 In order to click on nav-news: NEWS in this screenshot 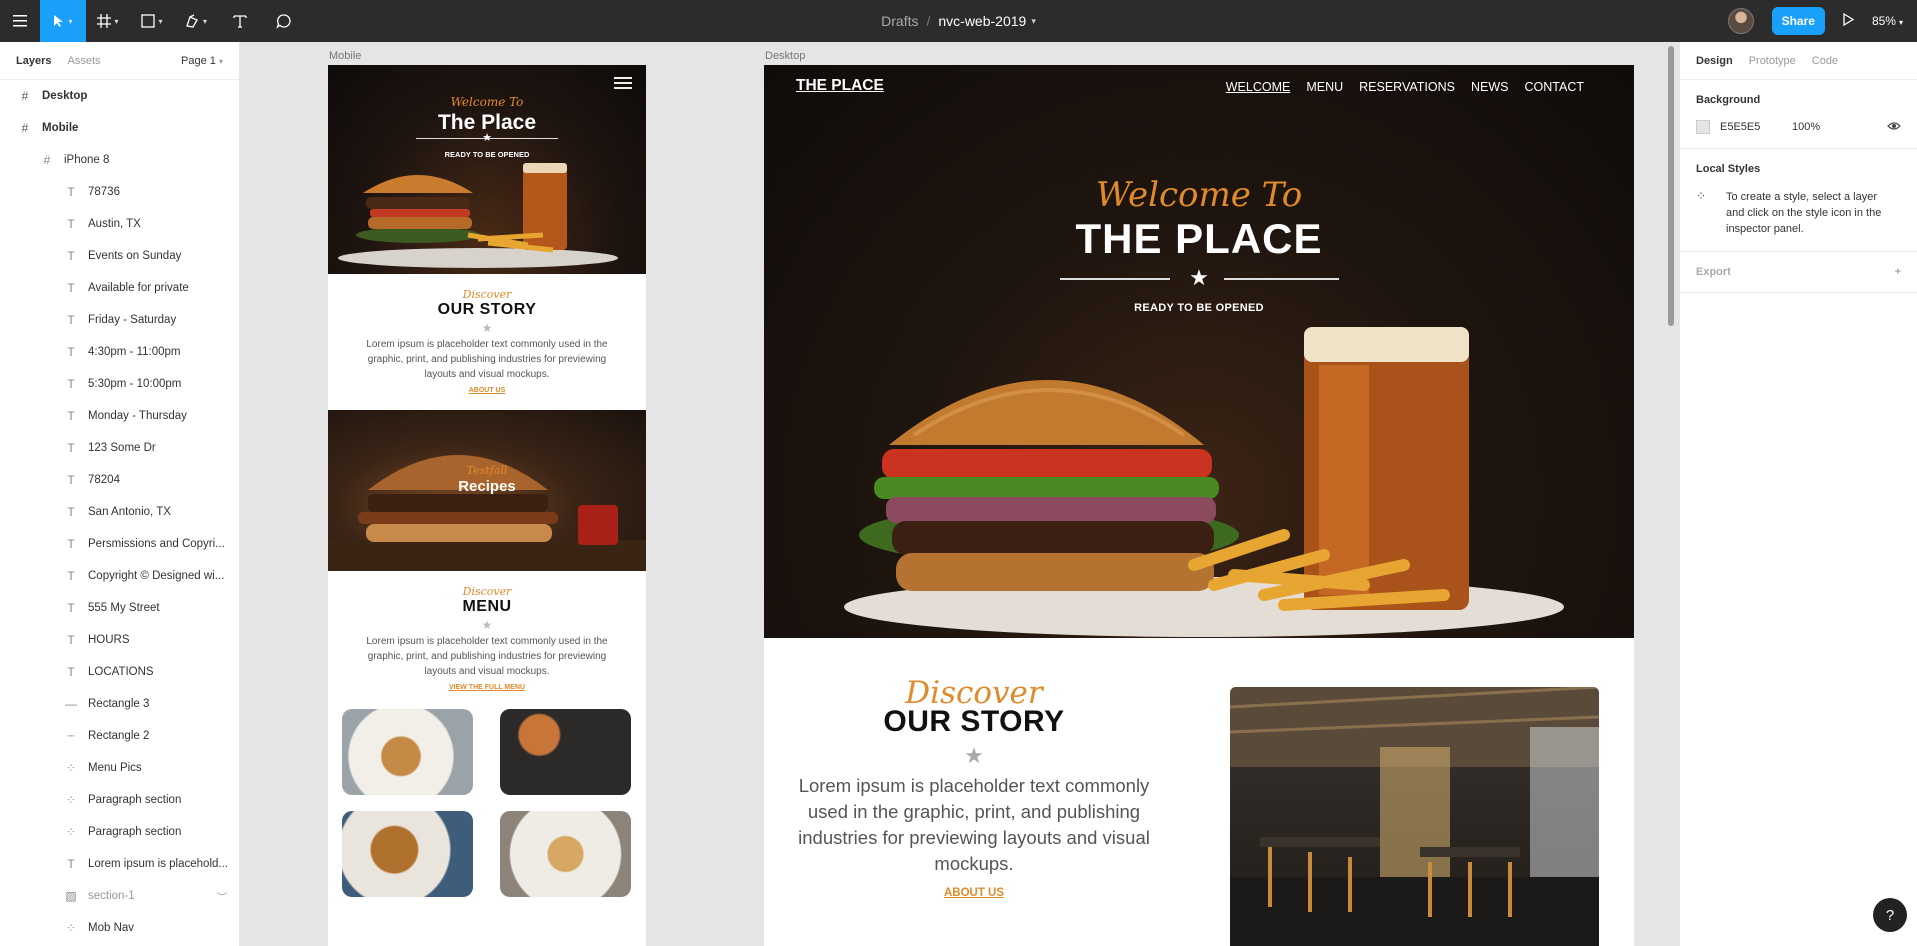, I will do `click(1490, 87)`.